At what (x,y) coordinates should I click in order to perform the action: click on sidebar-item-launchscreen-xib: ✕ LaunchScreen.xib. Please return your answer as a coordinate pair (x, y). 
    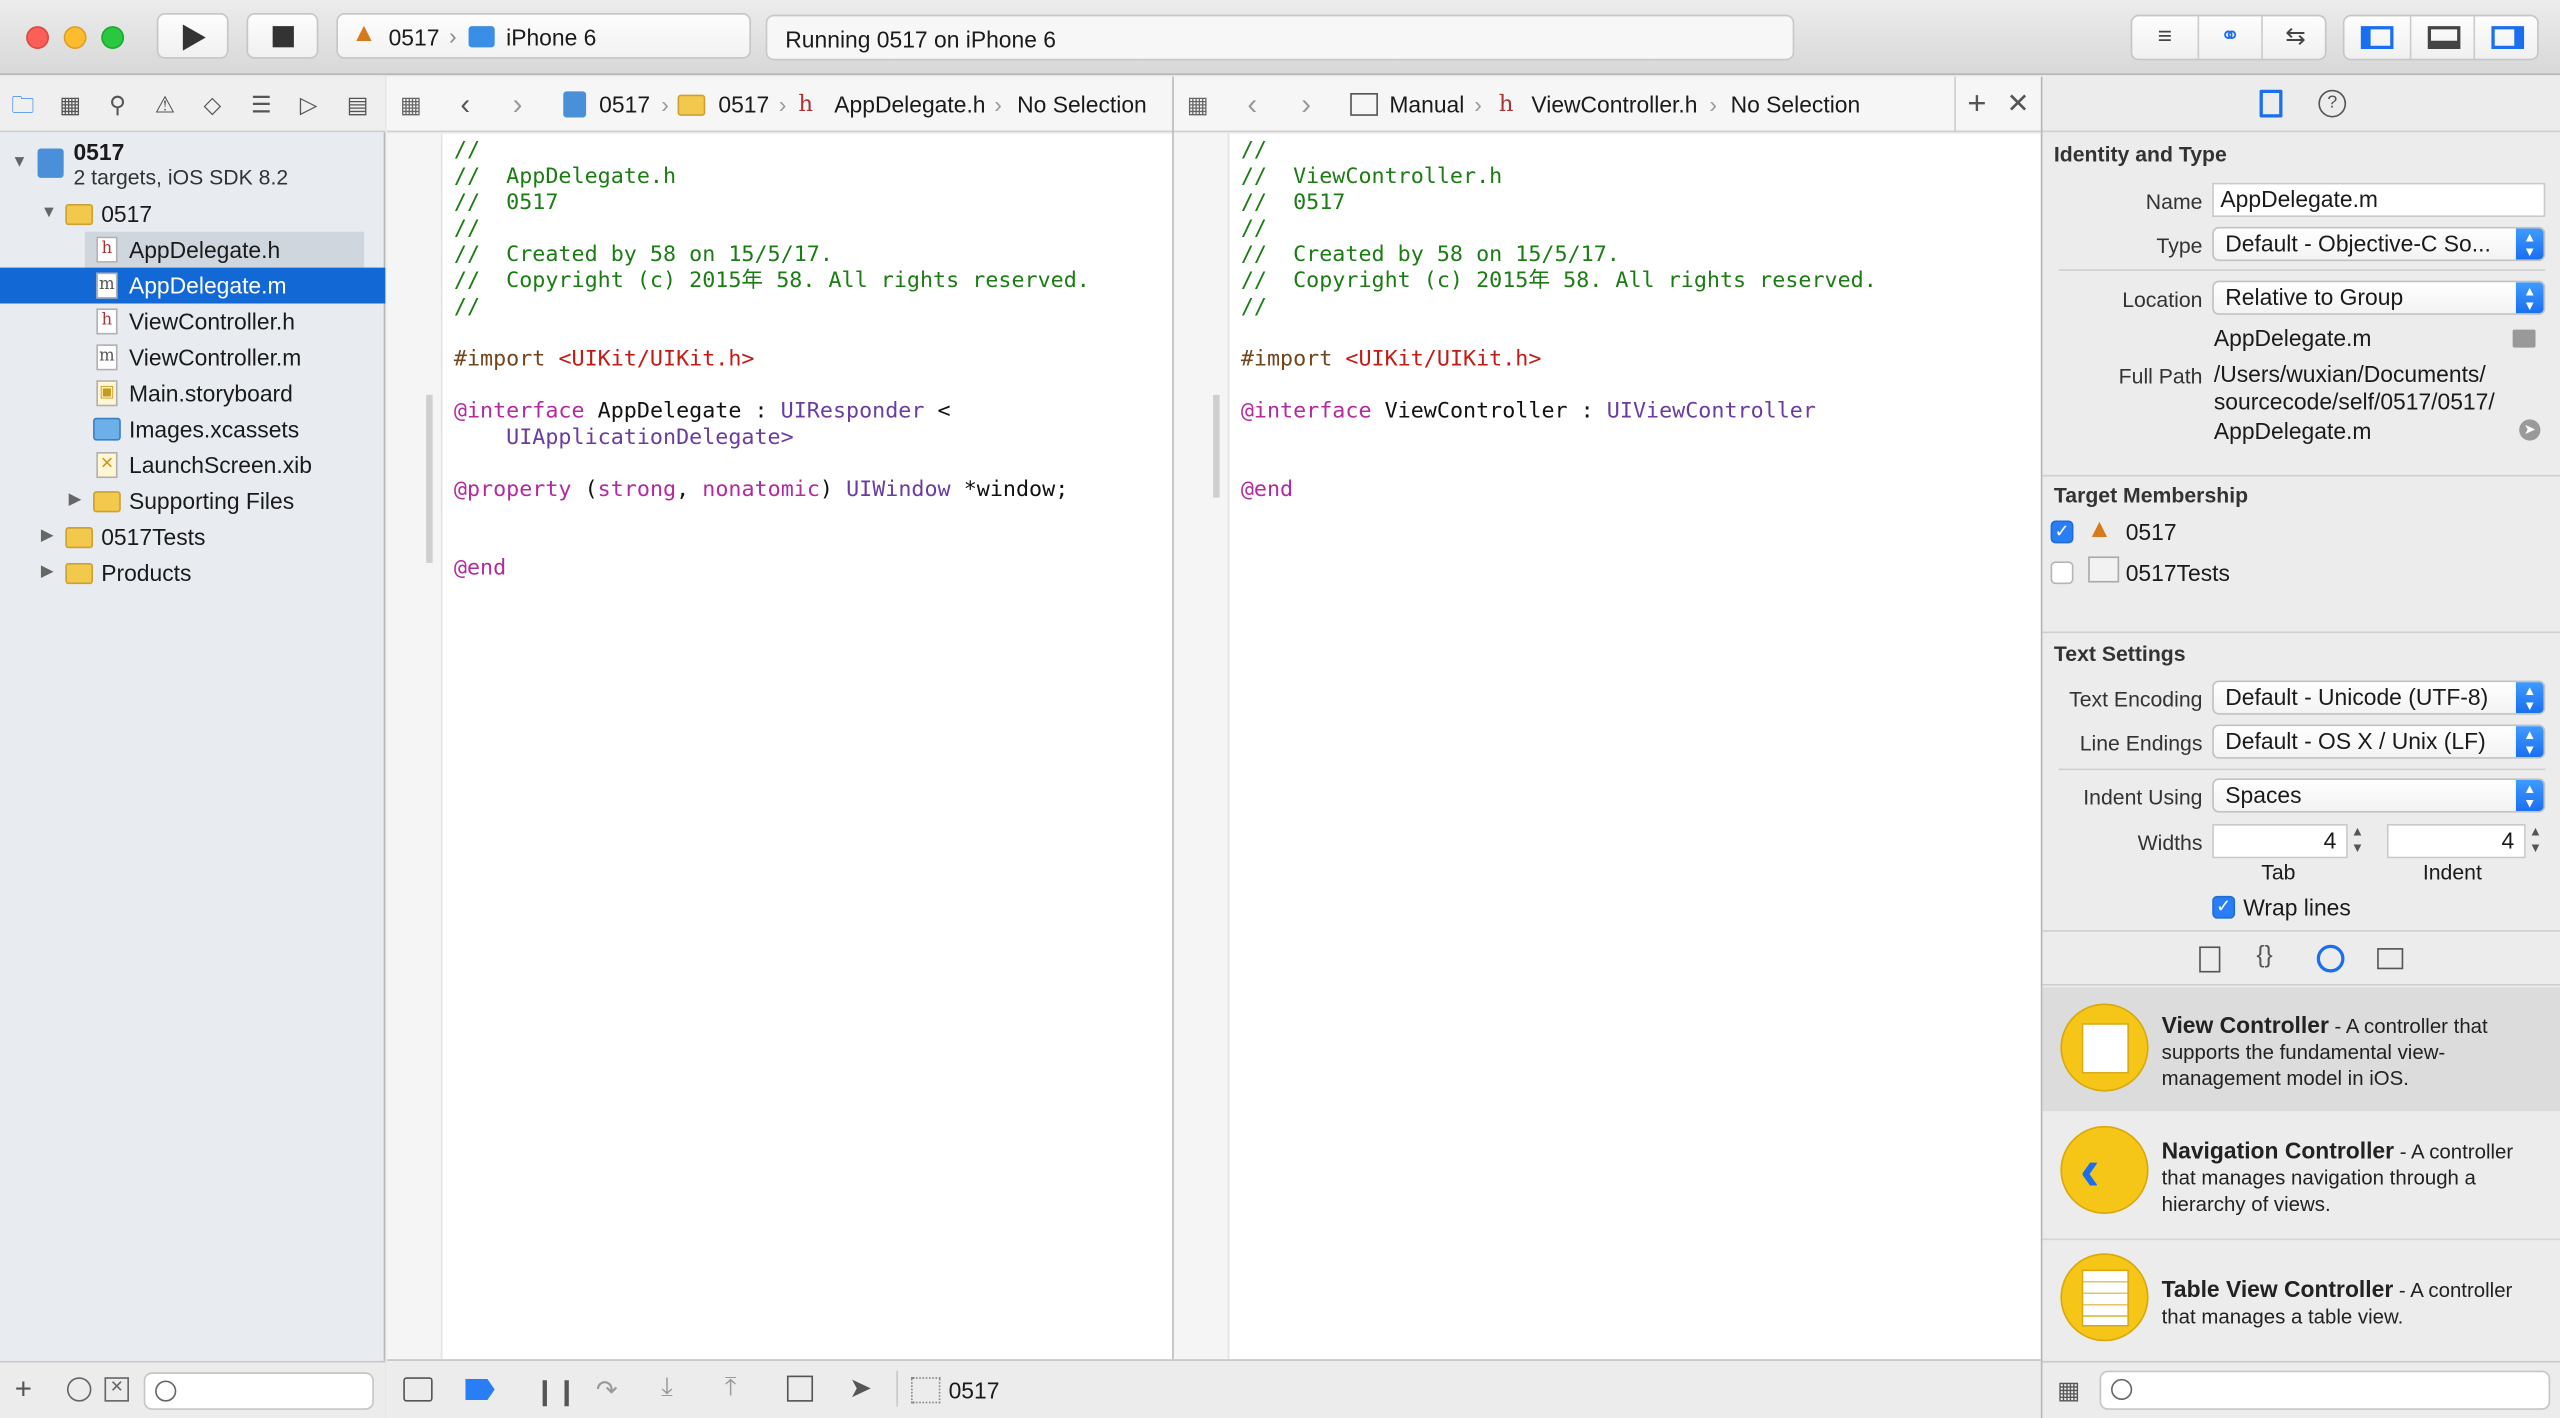
    Looking at the image, I should click on (192, 465).